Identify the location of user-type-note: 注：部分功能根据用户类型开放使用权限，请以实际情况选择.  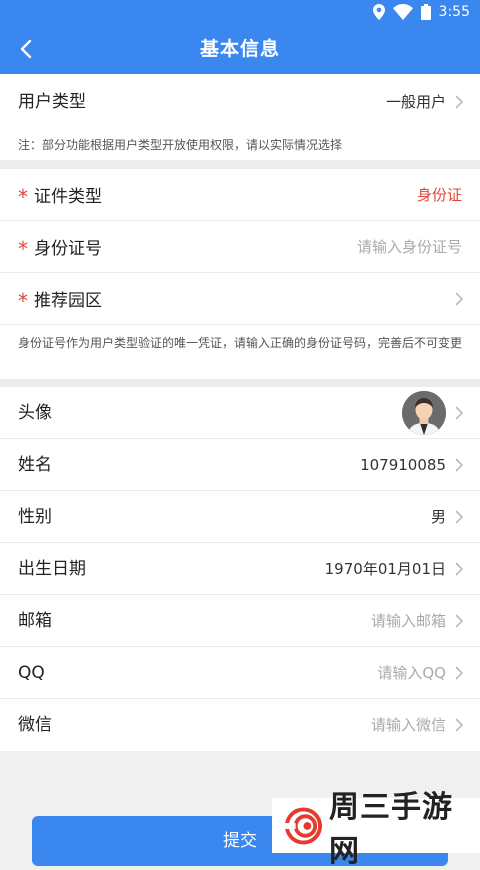
(240, 145).